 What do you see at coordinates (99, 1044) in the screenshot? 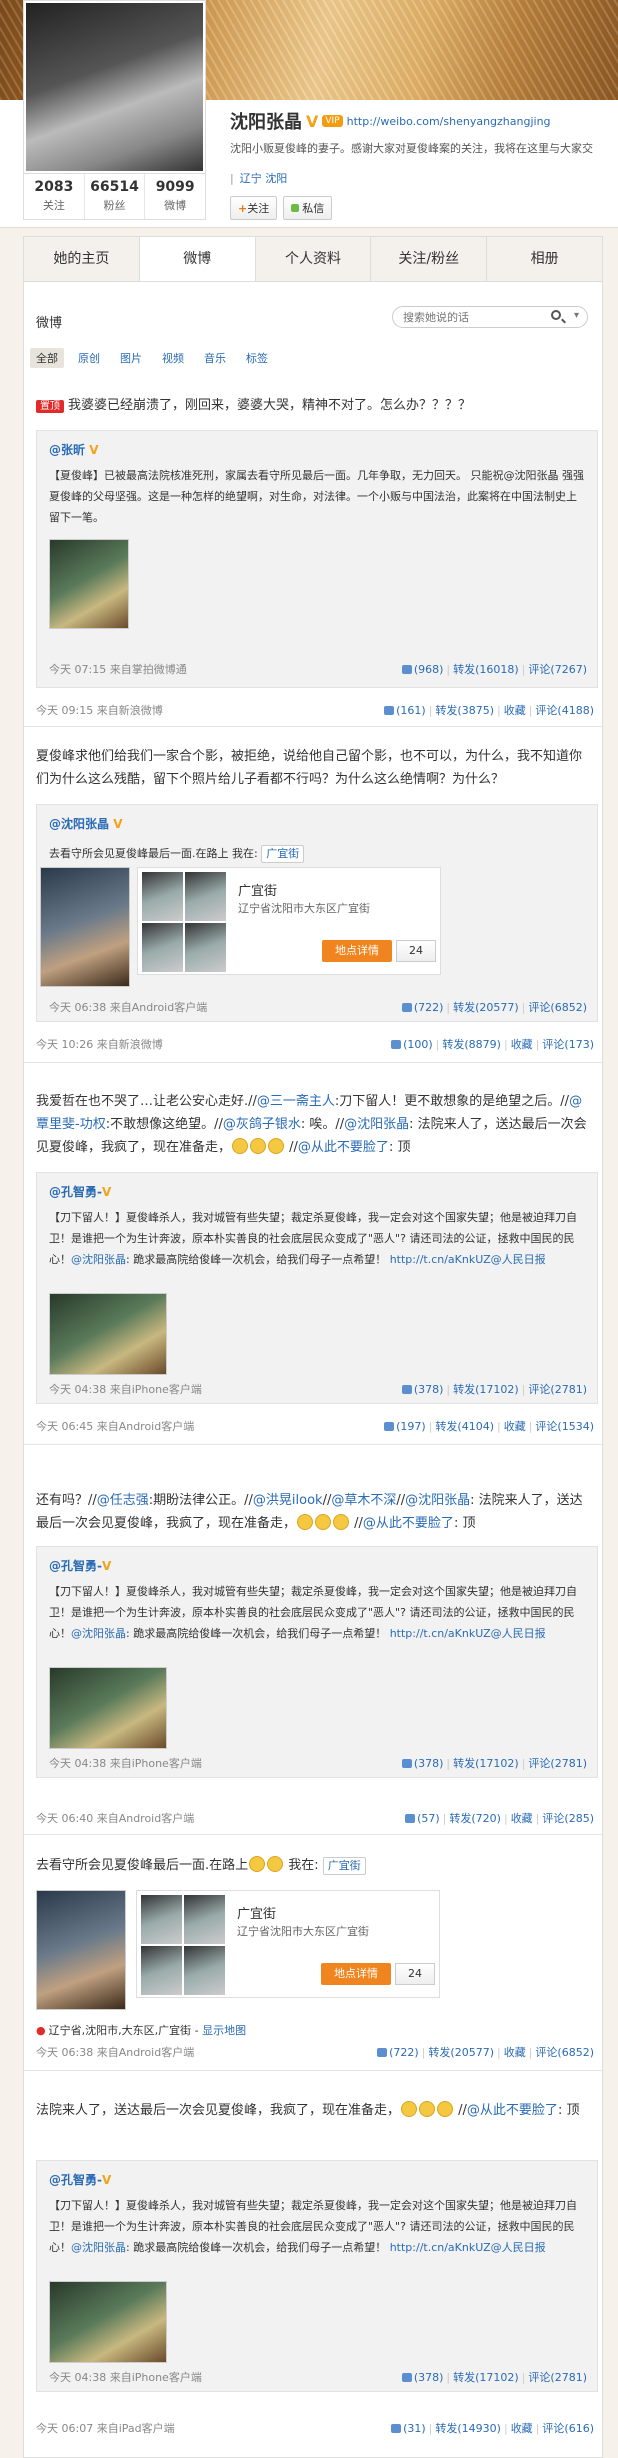
I see `post-timestamp: 今天 10:26 来自新浪微博` at bounding box center [99, 1044].